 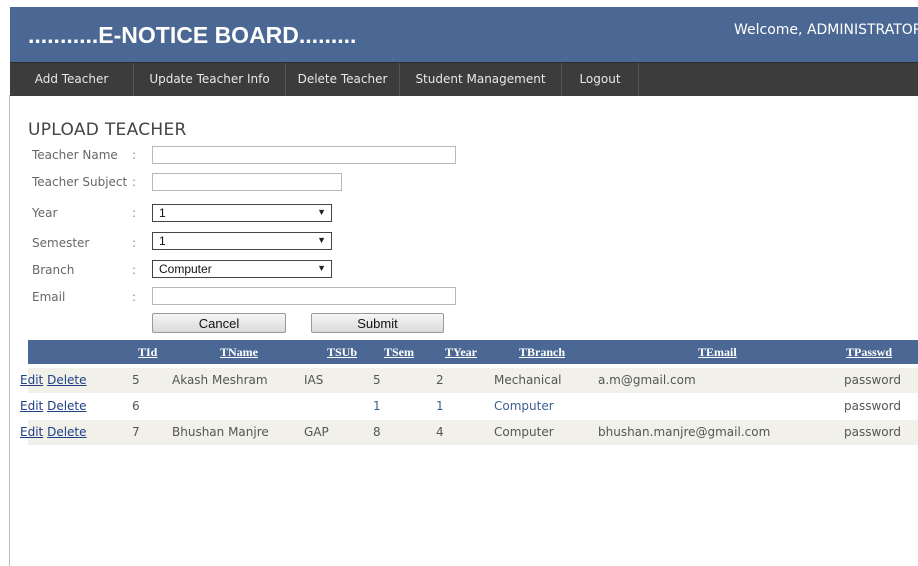 What do you see at coordinates (377, 432) in the screenshot?
I see `cell-tsem: 8` at bounding box center [377, 432].